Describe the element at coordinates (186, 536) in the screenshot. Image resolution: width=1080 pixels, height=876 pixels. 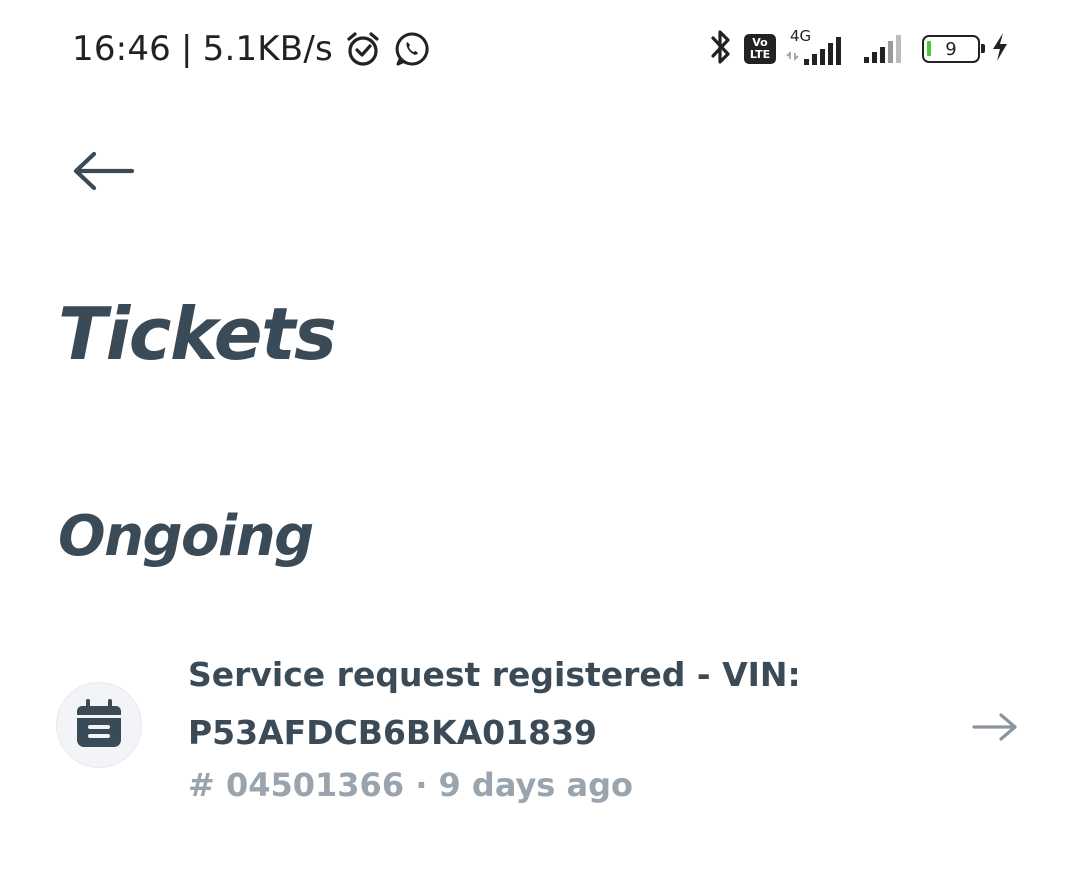
I see `section-title-ongoing: Ongoing` at that location.